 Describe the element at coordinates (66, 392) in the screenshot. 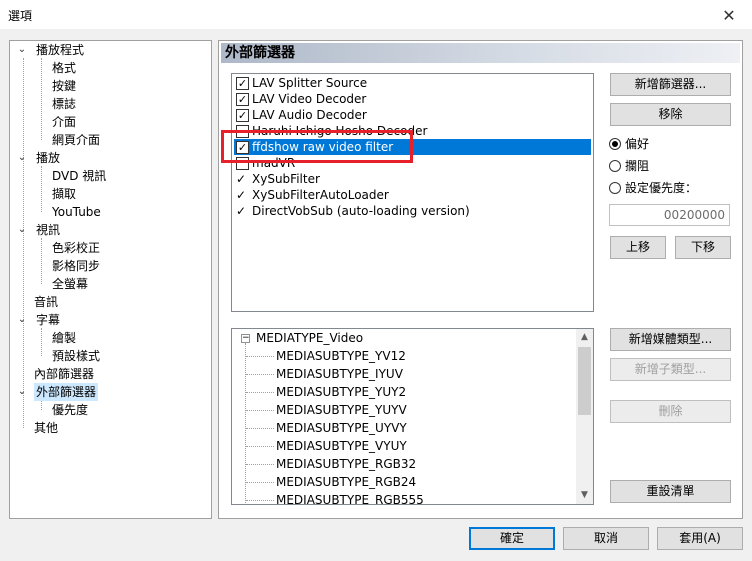

I see `tree-item-label: 外部篩選器` at that location.